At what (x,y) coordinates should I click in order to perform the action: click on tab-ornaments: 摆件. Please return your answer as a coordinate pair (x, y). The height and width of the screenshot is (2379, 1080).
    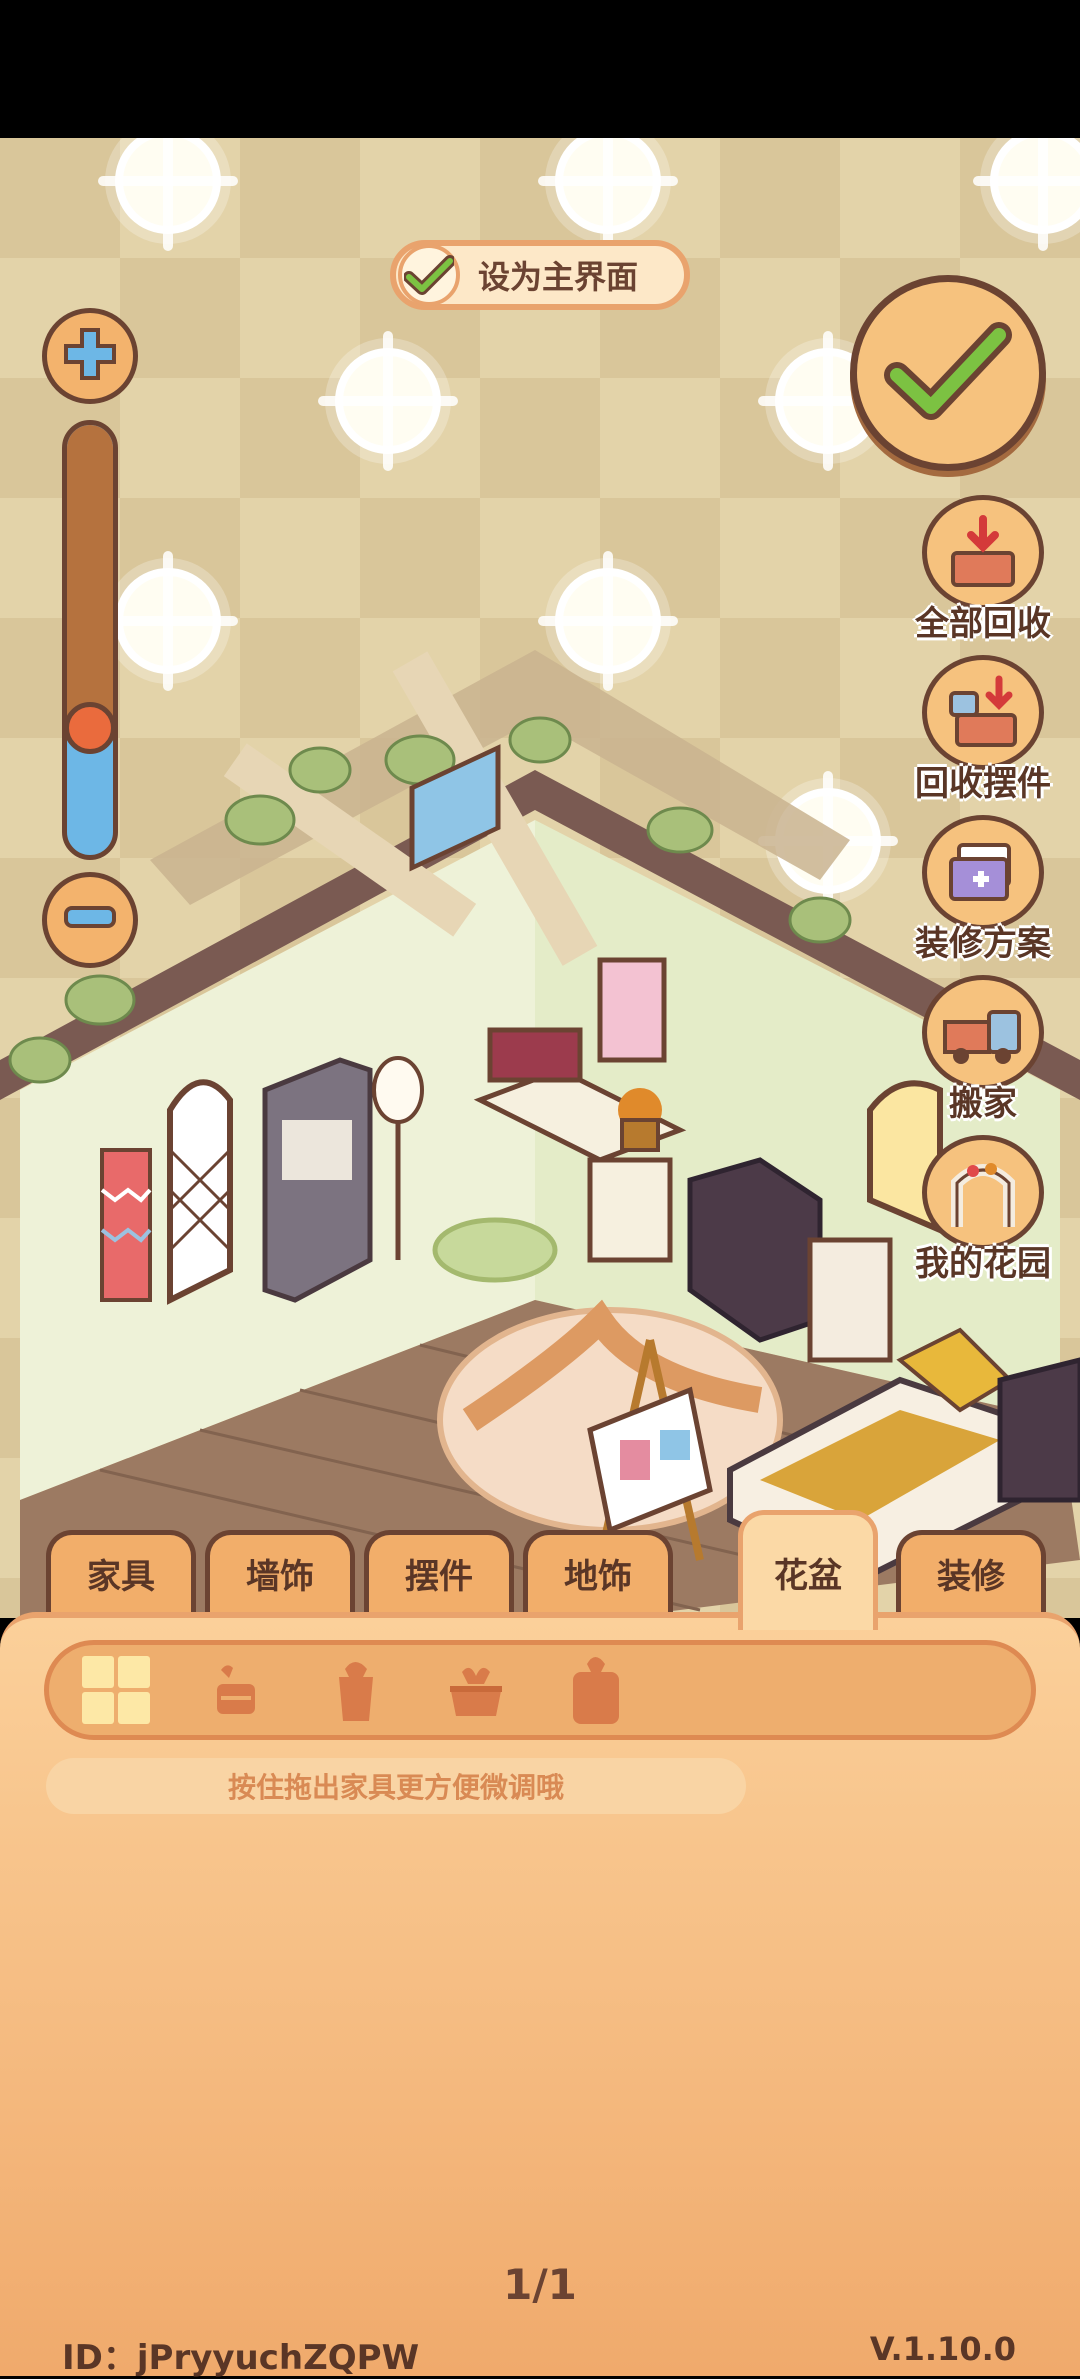
    Looking at the image, I should click on (439, 1571).